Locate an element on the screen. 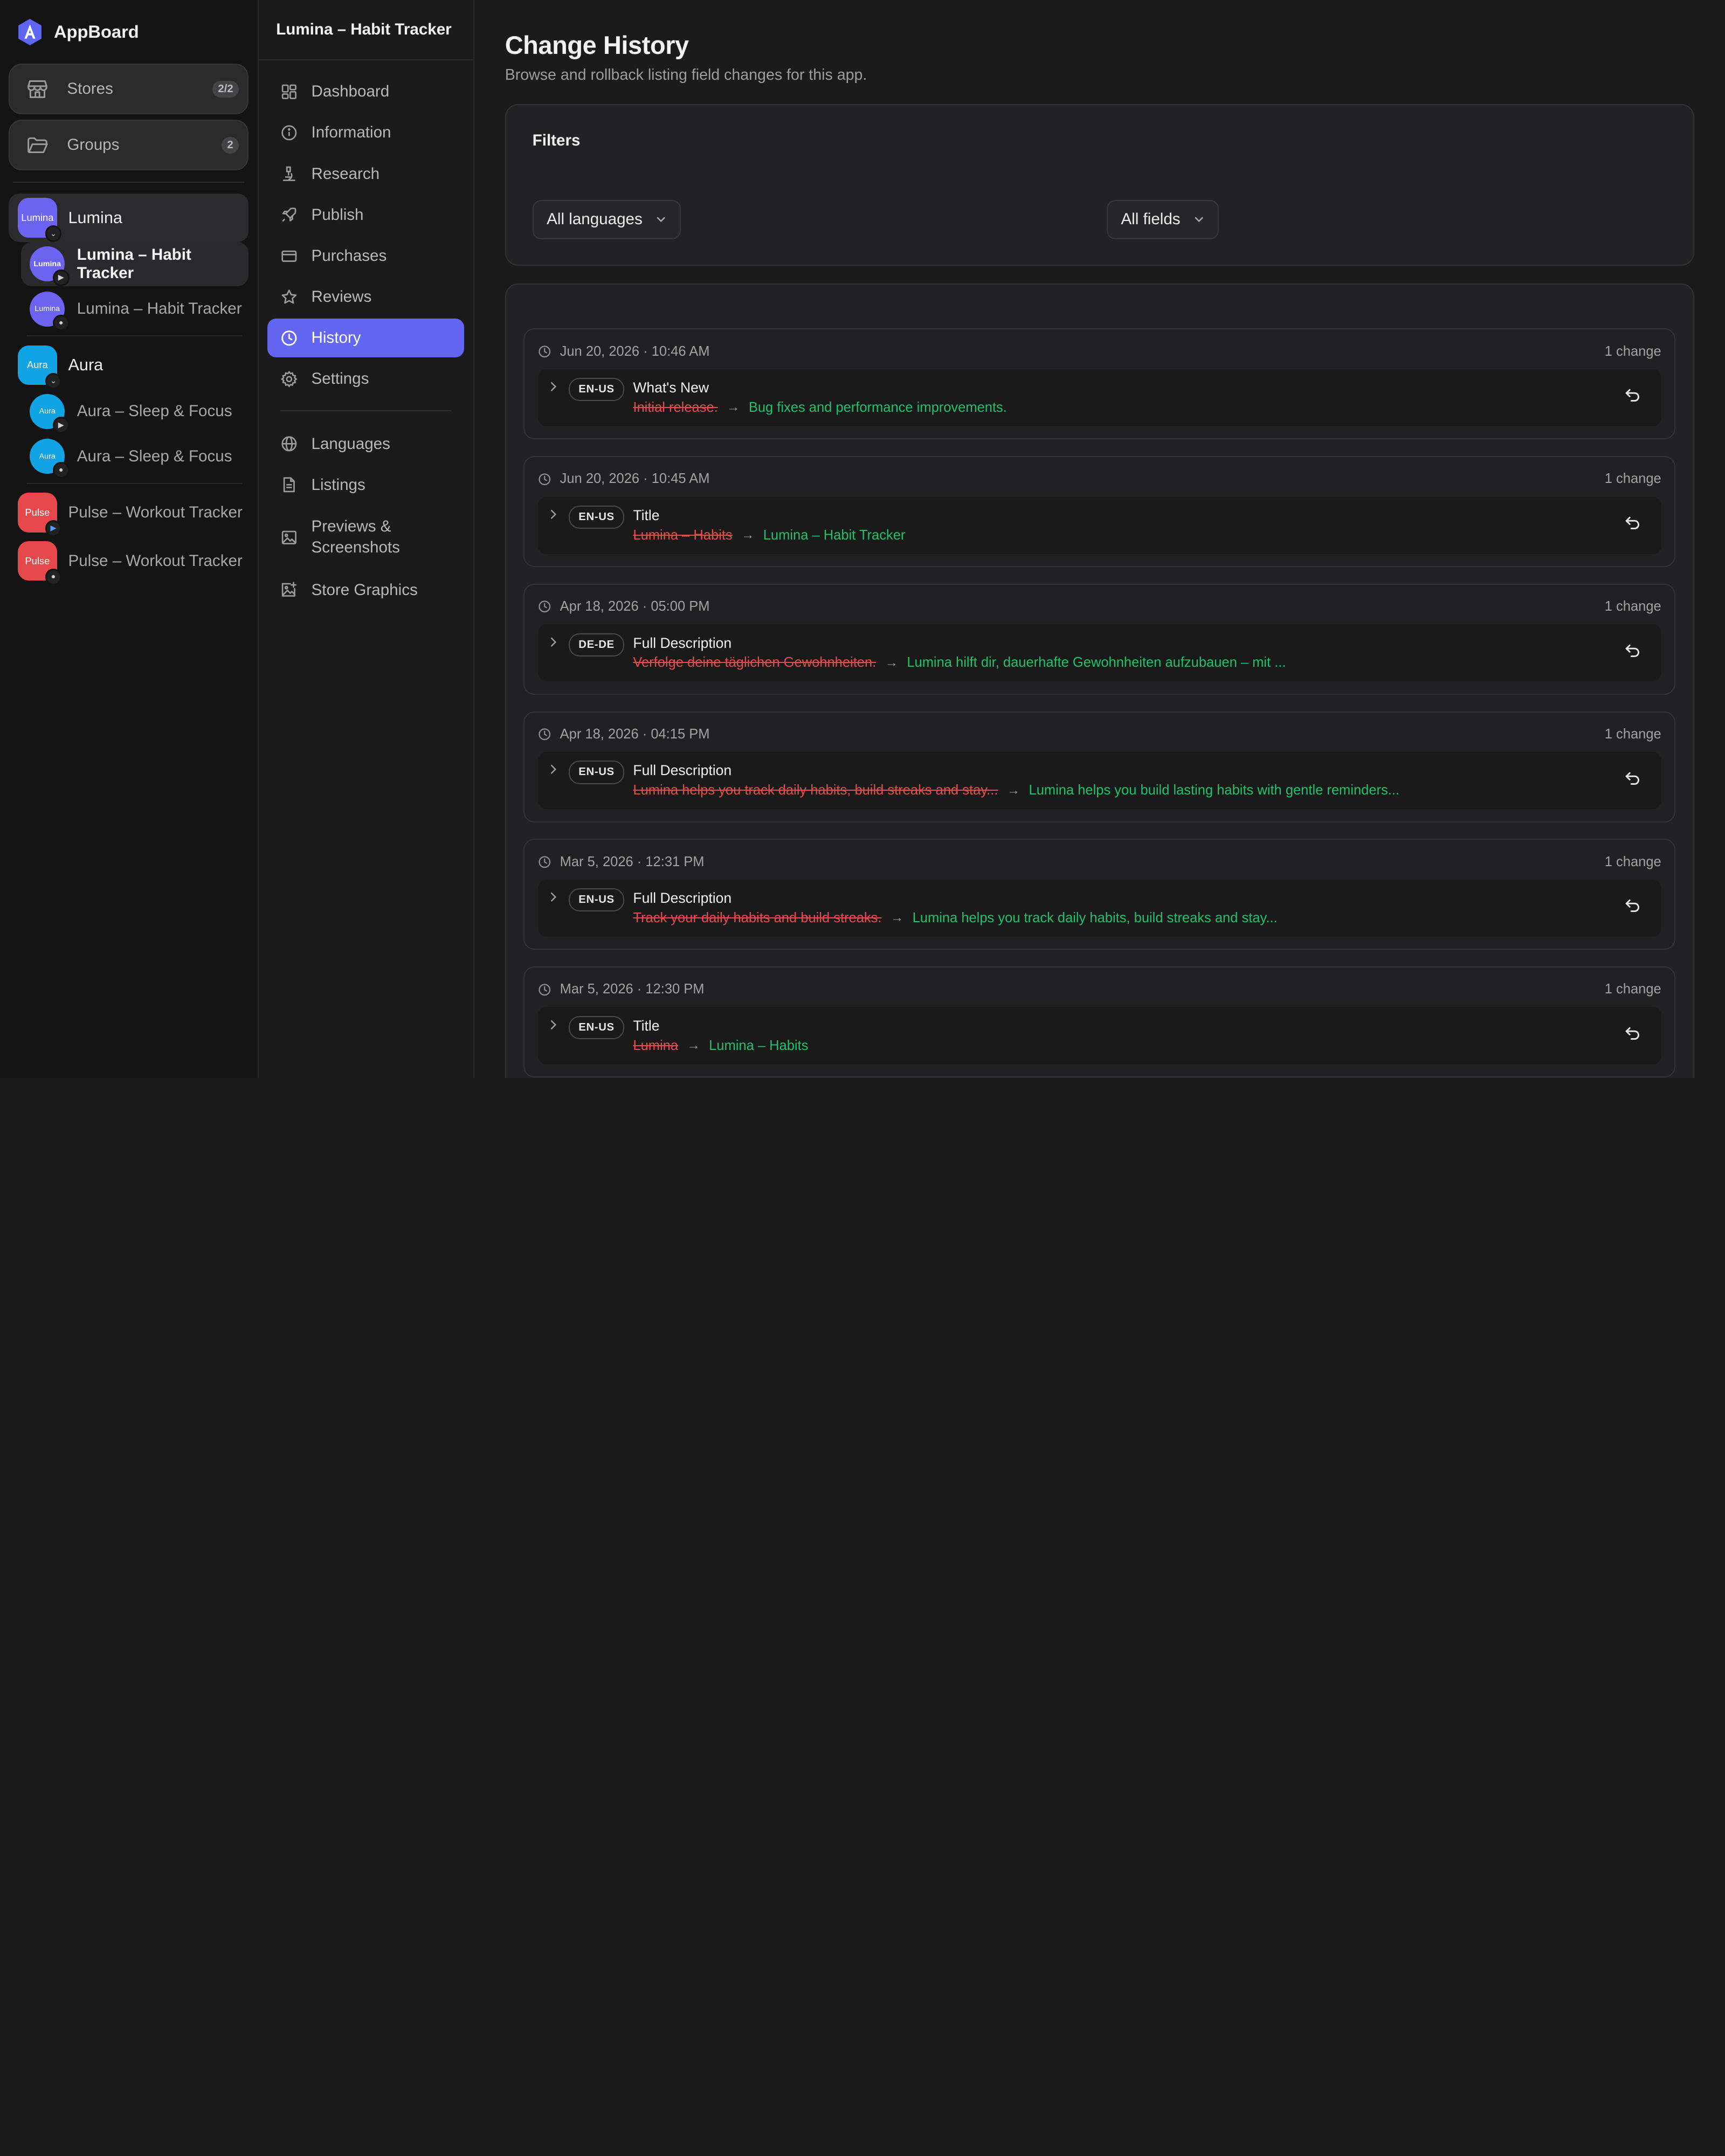  aura-app-thumb: Aura ▶ is located at coordinates (50, 413).